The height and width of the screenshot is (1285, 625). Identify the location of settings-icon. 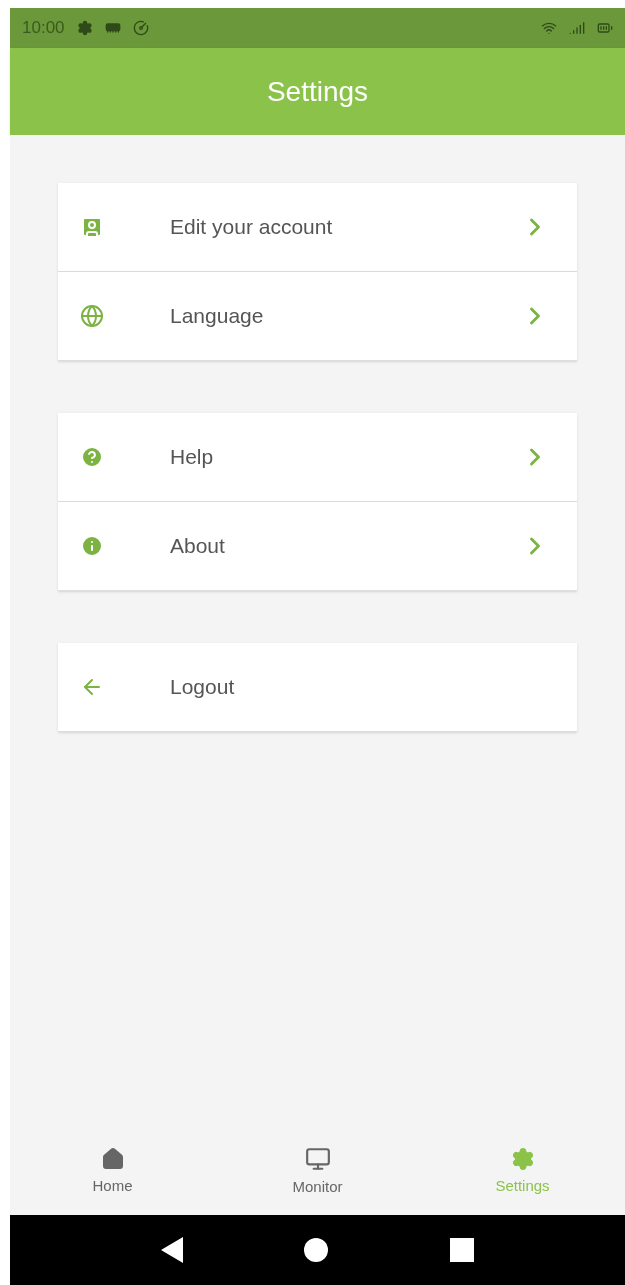
(522, 1159).